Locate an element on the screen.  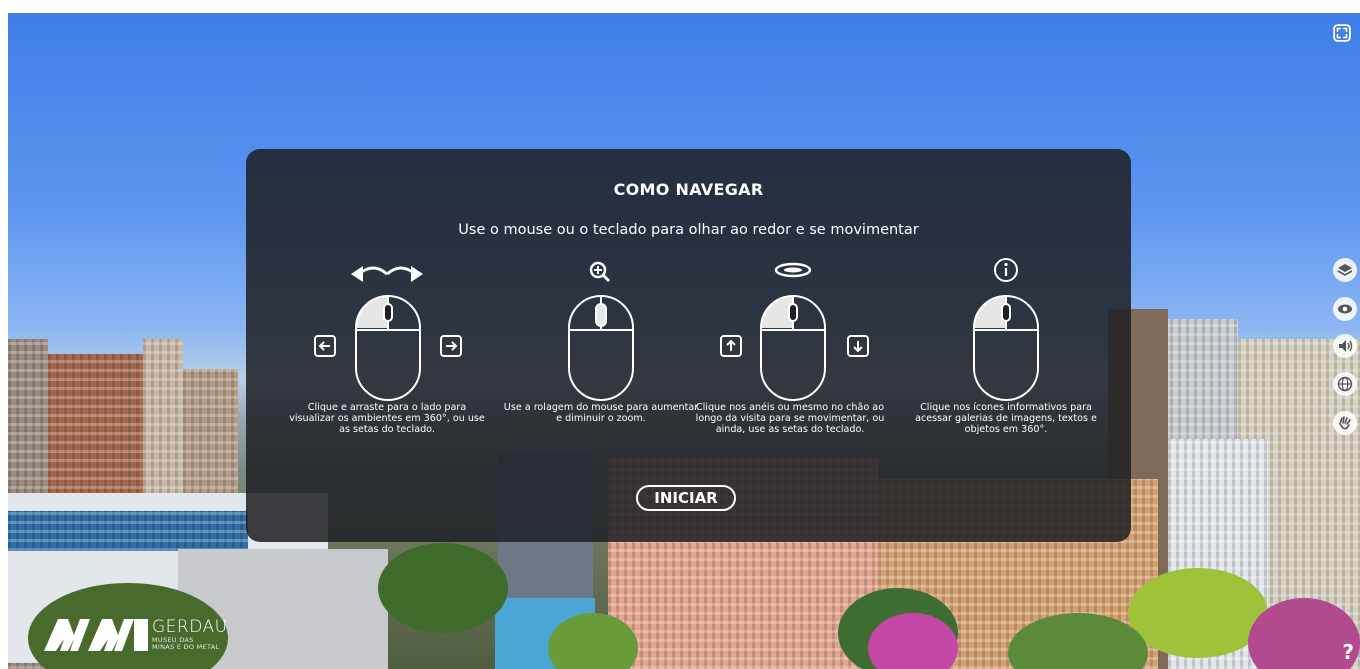
logo-text: GERDAU MUSEU DAS MINAS E DO METAL is located at coordinates (190, 634).